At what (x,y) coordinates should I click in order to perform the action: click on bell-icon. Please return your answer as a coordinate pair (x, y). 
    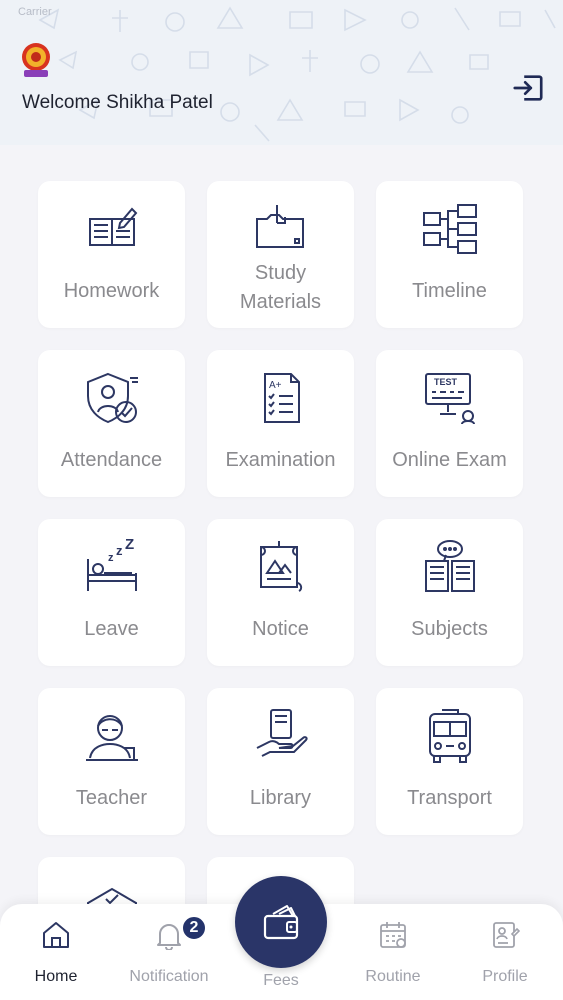
    Looking at the image, I should click on (169, 937).